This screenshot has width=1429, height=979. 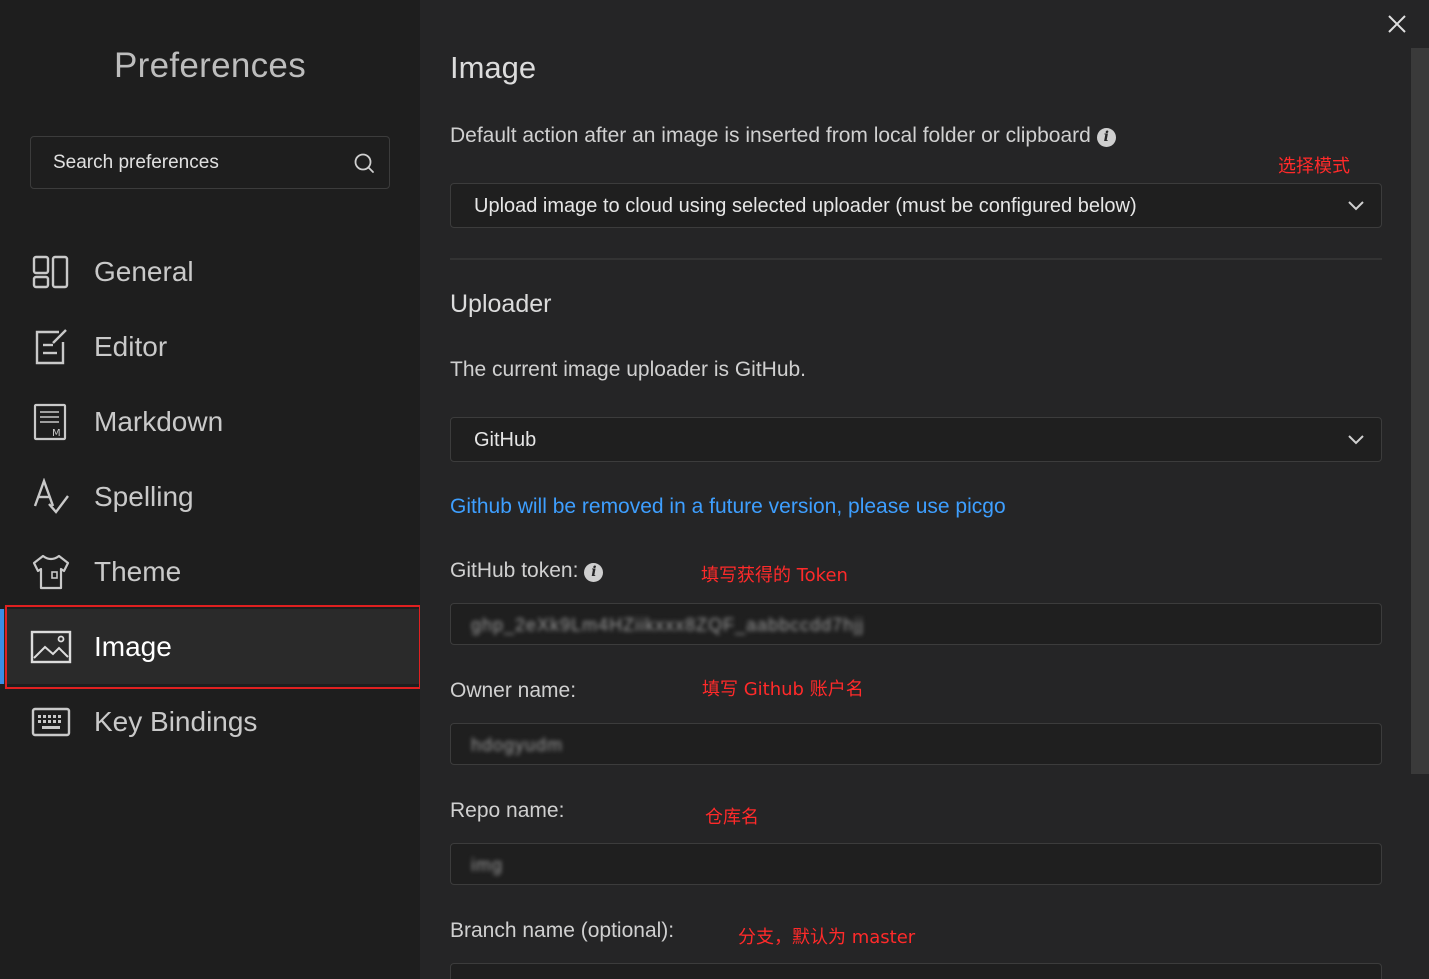 I want to click on token-value: ghp_2eXk9Lm4HZiikxxx8ZQF_aabbccdd7hjj, so click(x=668, y=625).